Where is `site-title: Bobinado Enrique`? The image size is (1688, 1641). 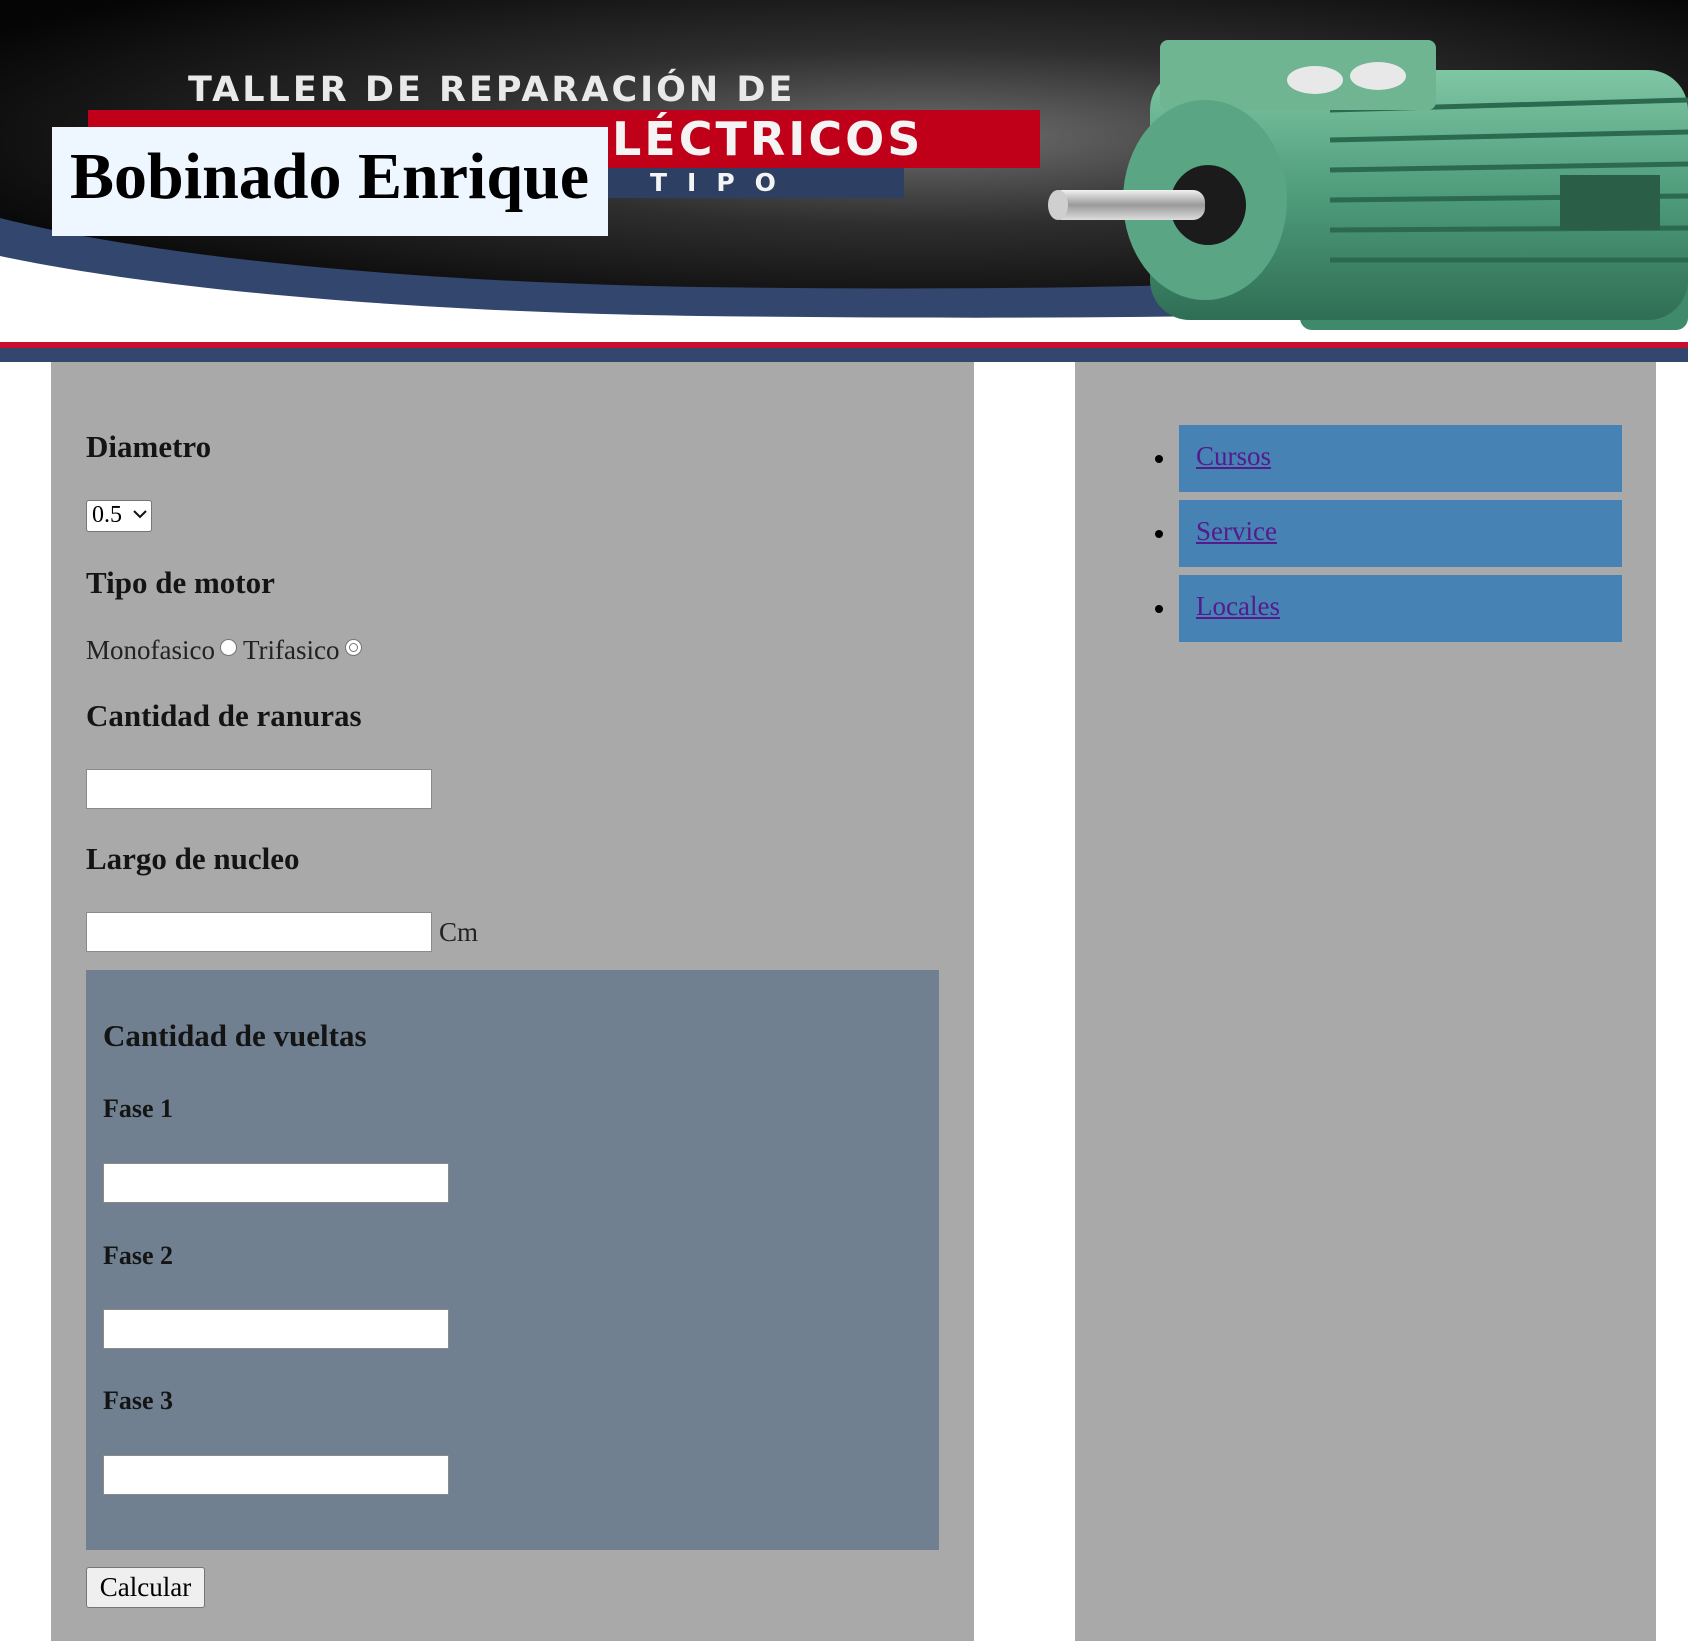
site-title: Bobinado Enrique is located at coordinates (330, 181).